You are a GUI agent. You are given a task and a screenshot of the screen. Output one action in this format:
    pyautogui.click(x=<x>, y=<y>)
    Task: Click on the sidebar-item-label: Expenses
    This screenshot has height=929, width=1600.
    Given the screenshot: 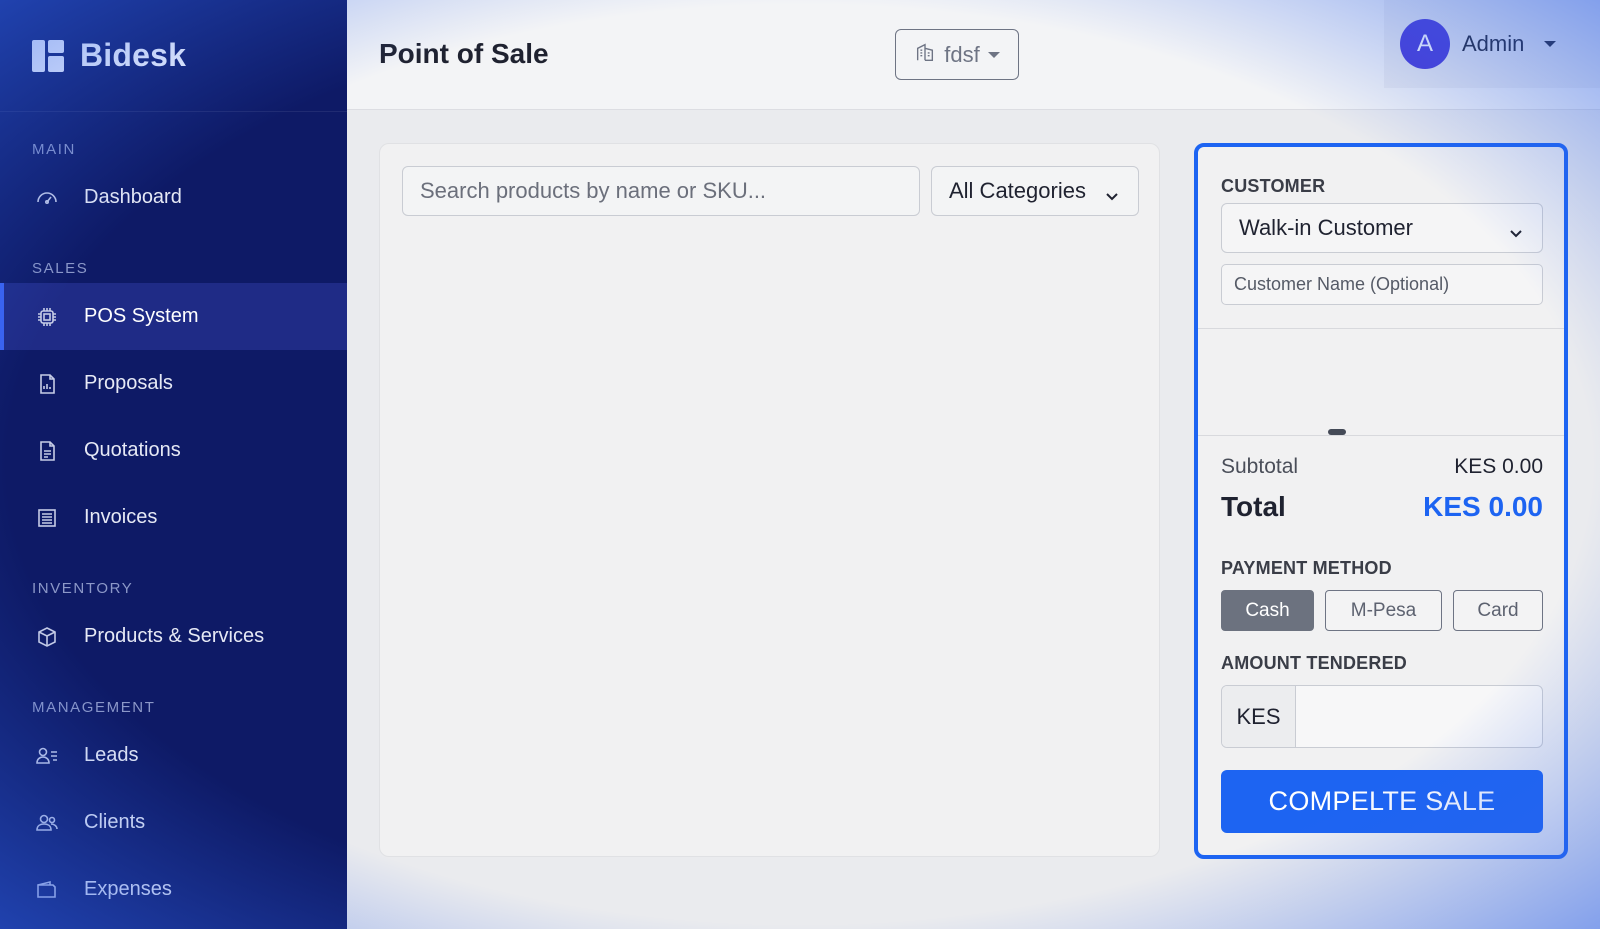 What is the action you would take?
    pyautogui.click(x=128, y=889)
    